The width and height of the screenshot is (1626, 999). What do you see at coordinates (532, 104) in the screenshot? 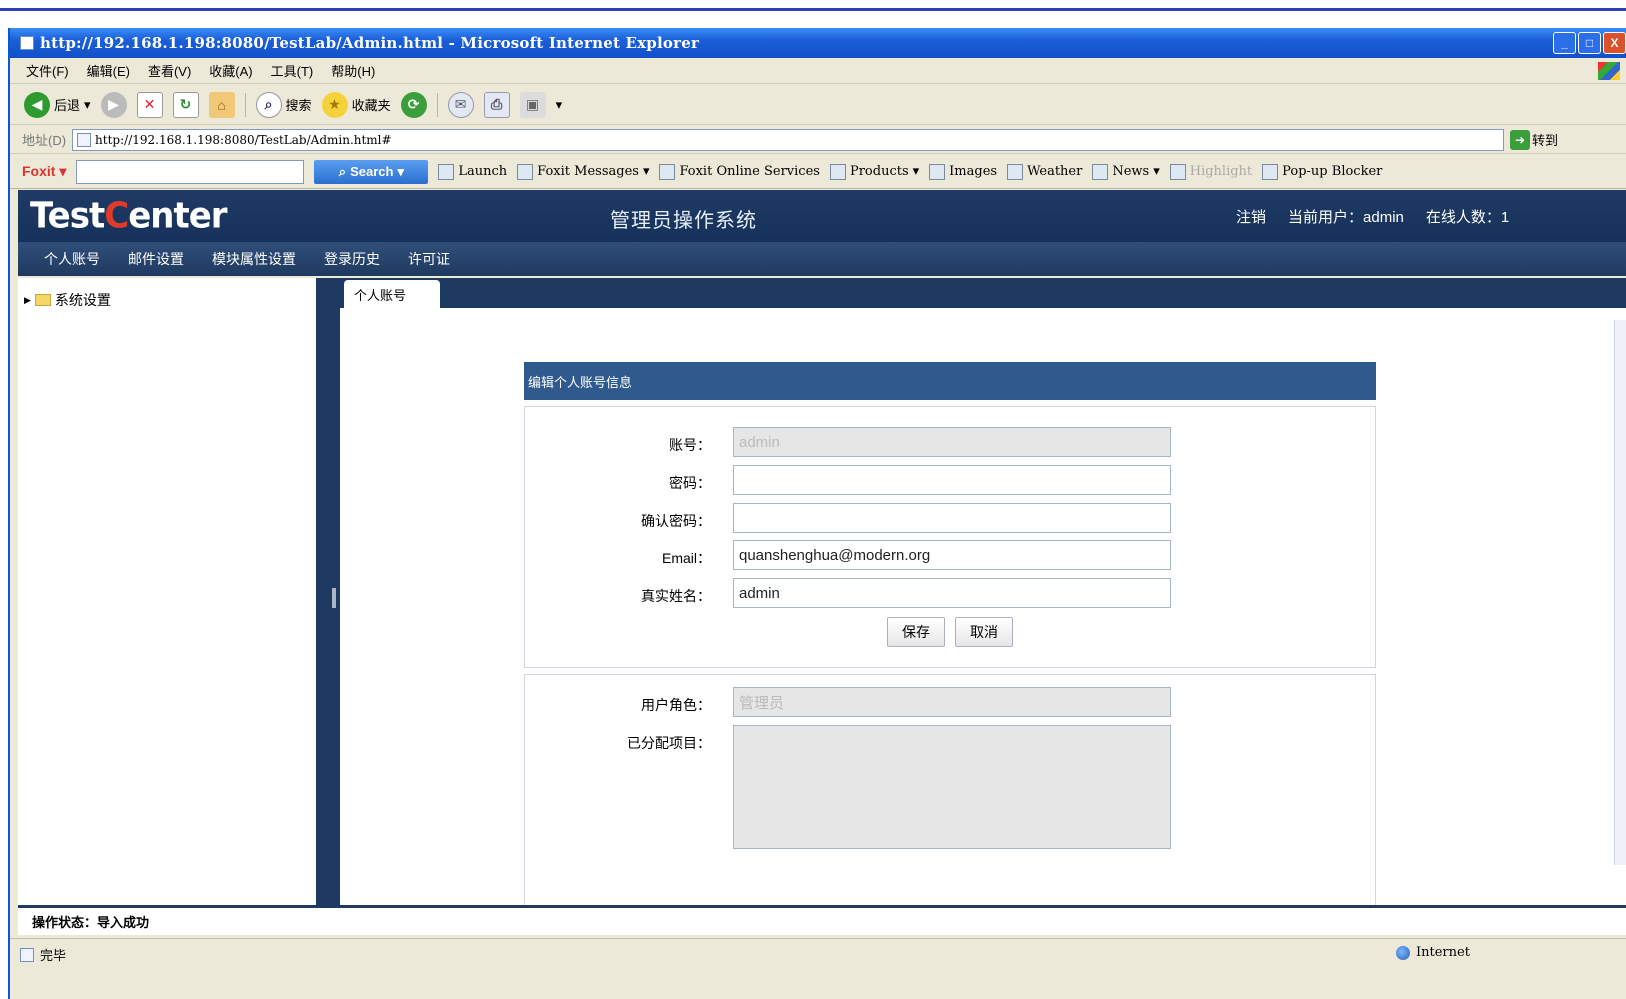
I see `edit-button: ▣` at bounding box center [532, 104].